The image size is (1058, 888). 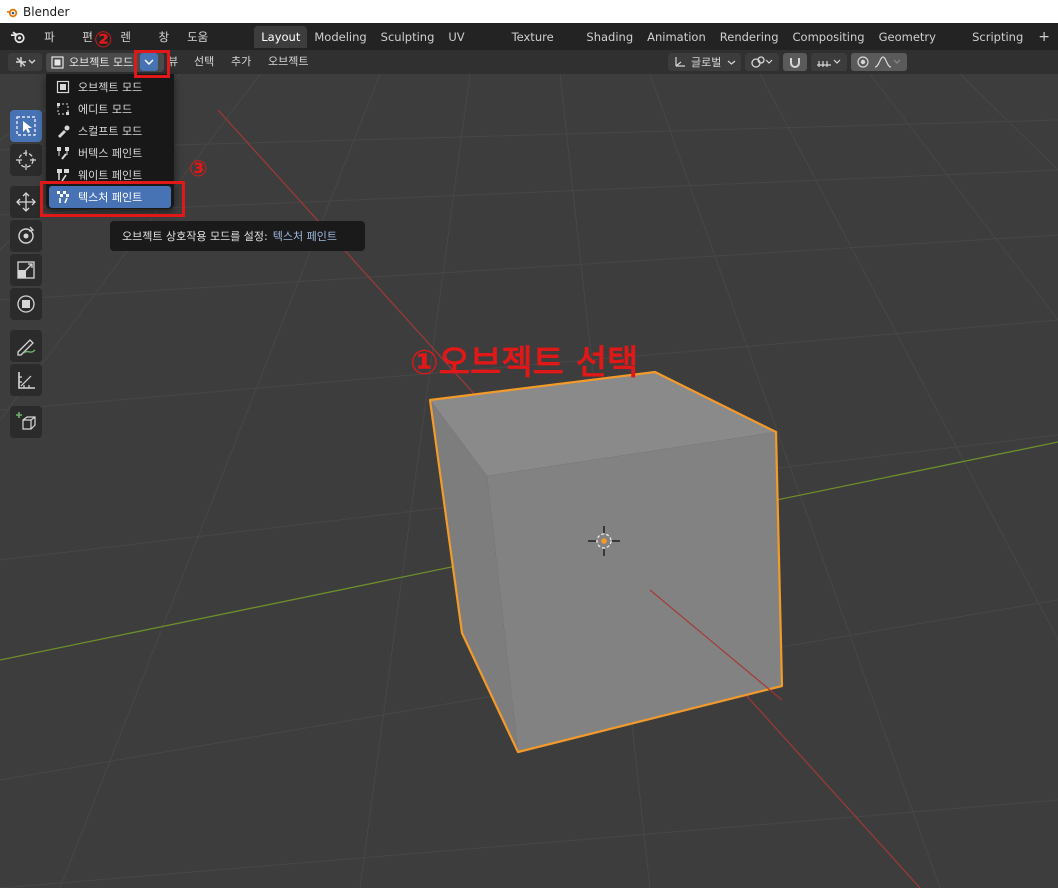 I want to click on scale-icon, so click(x=26, y=270).